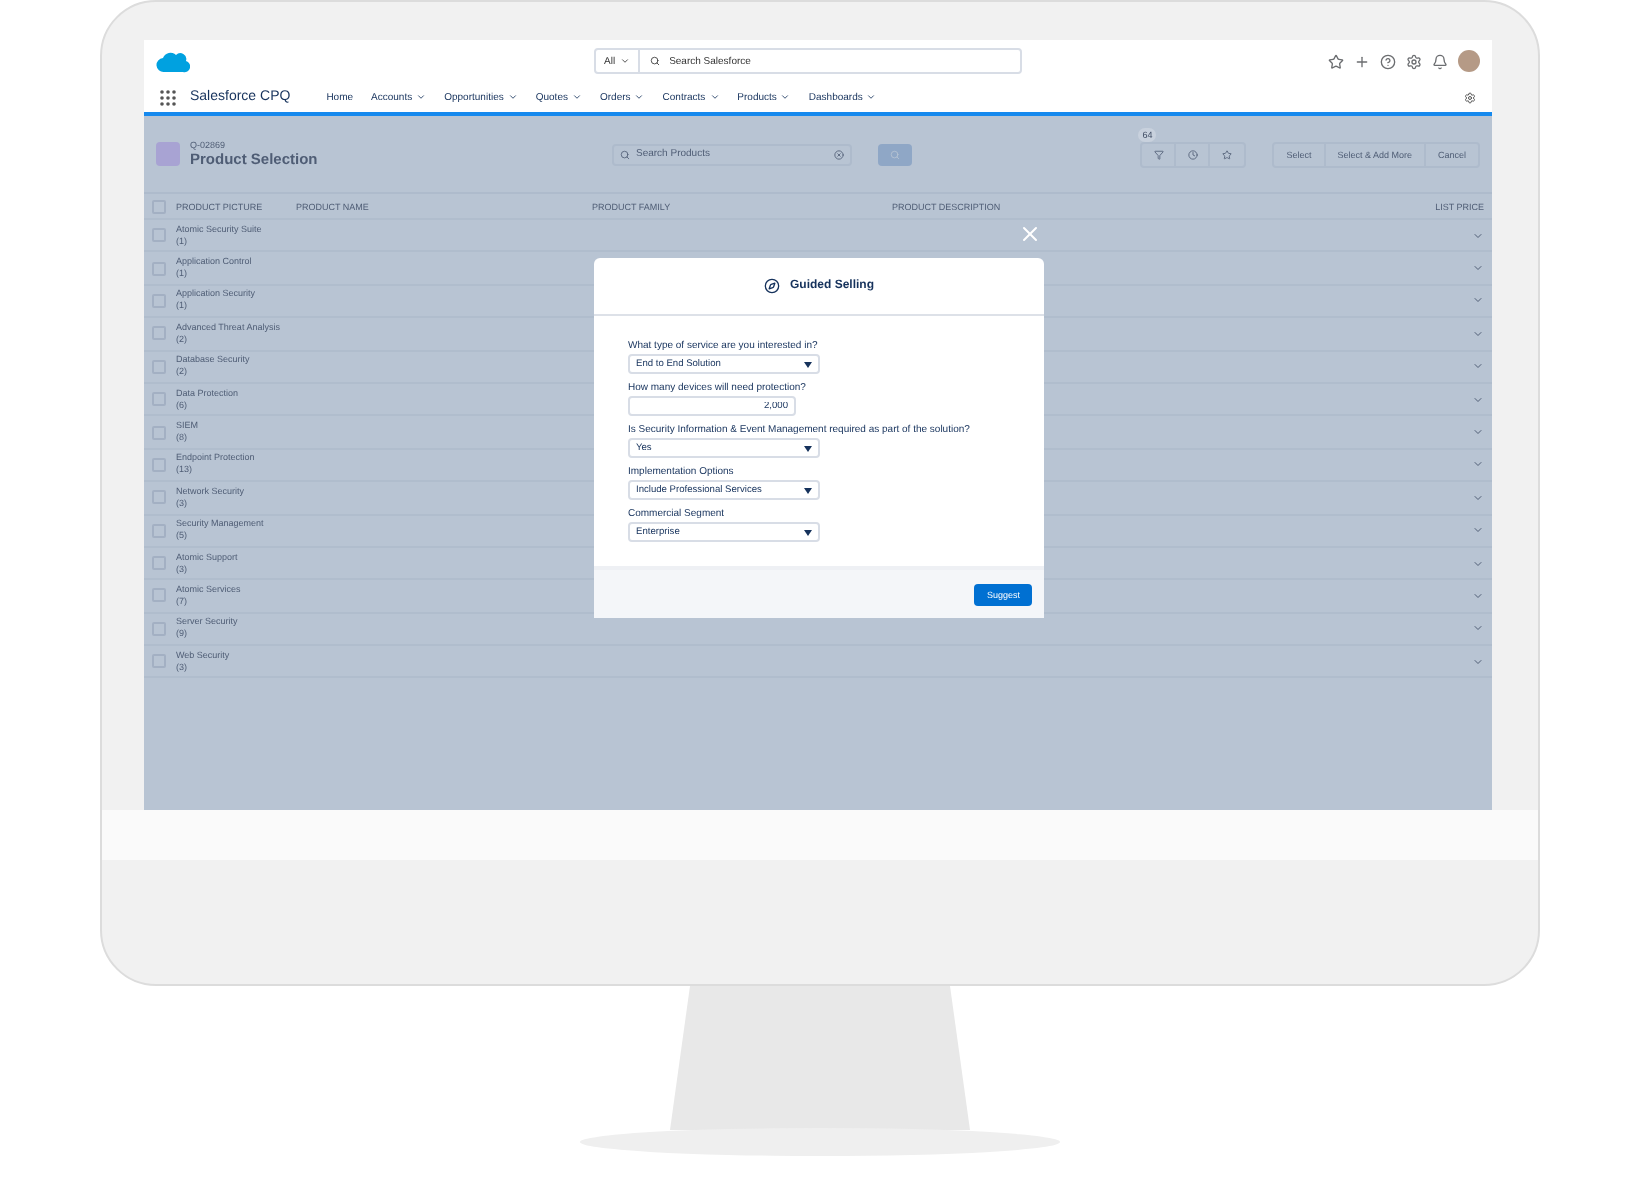  I want to click on search-button, so click(895, 154).